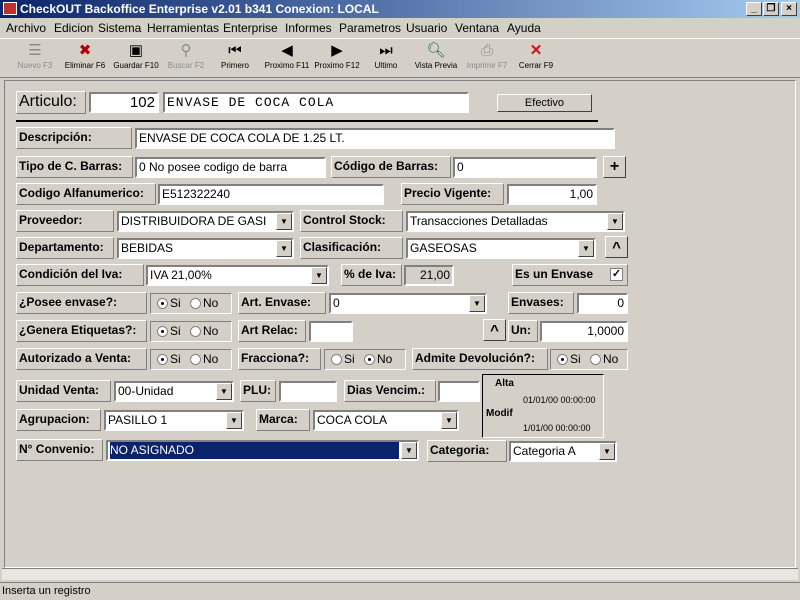 The height and width of the screenshot is (600, 800). What do you see at coordinates (525, 167) in the screenshot?
I see `codigo-barras-field: 0` at bounding box center [525, 167].